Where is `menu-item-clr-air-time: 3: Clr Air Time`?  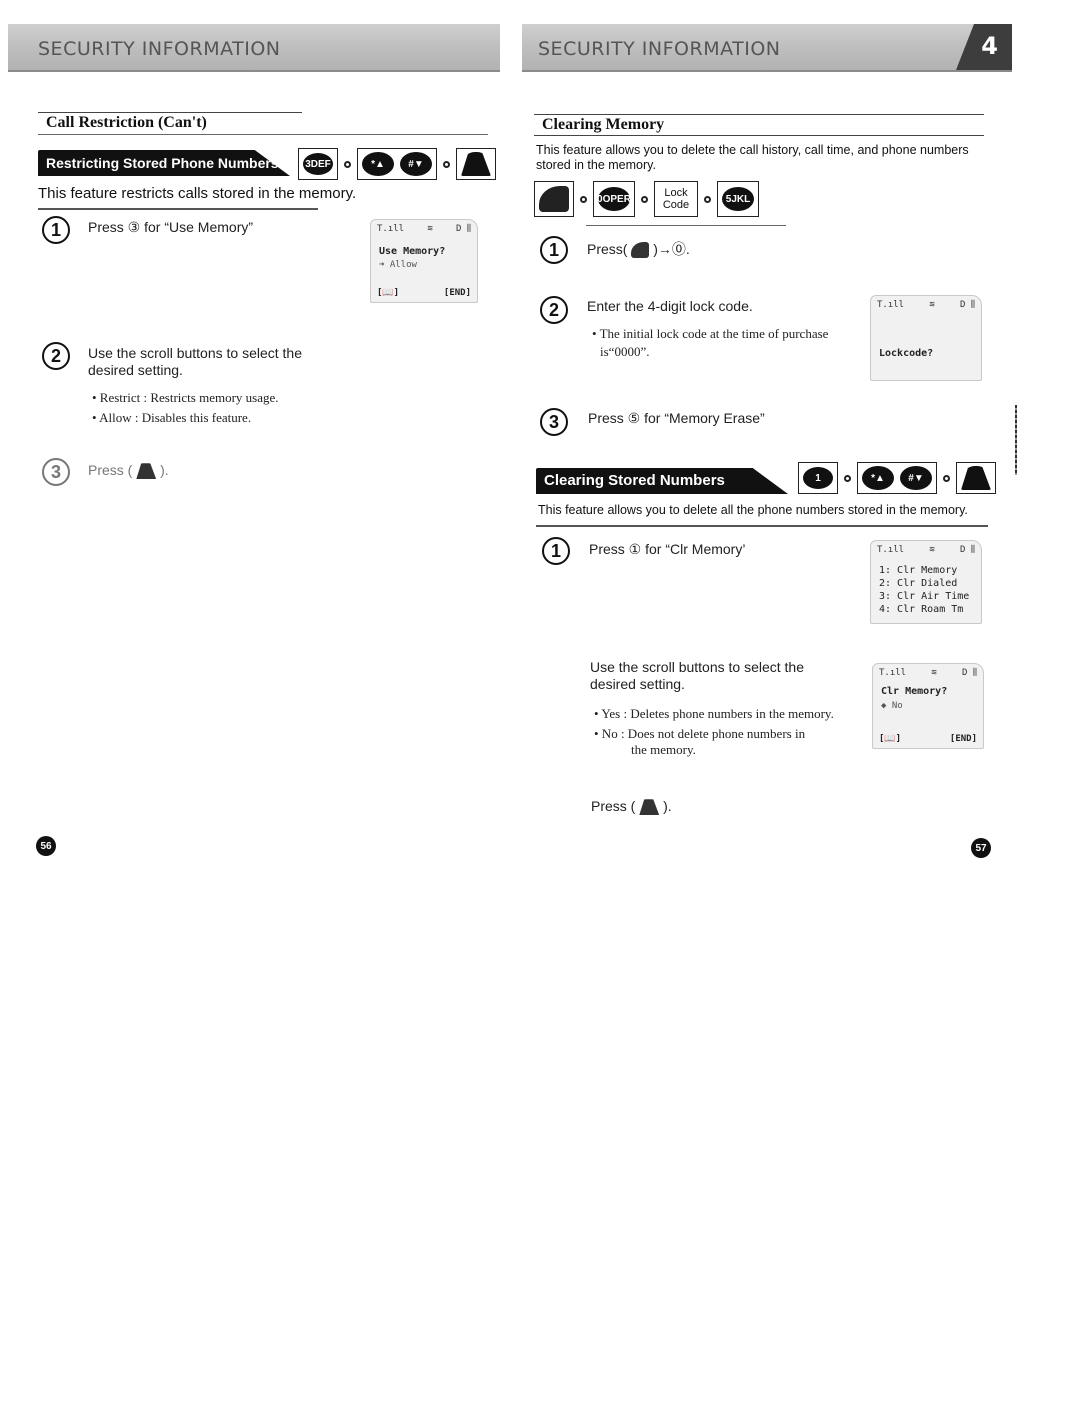
menu-item-clr-air-time: 3: Clr Air Time is located at coordinates (924, 596).